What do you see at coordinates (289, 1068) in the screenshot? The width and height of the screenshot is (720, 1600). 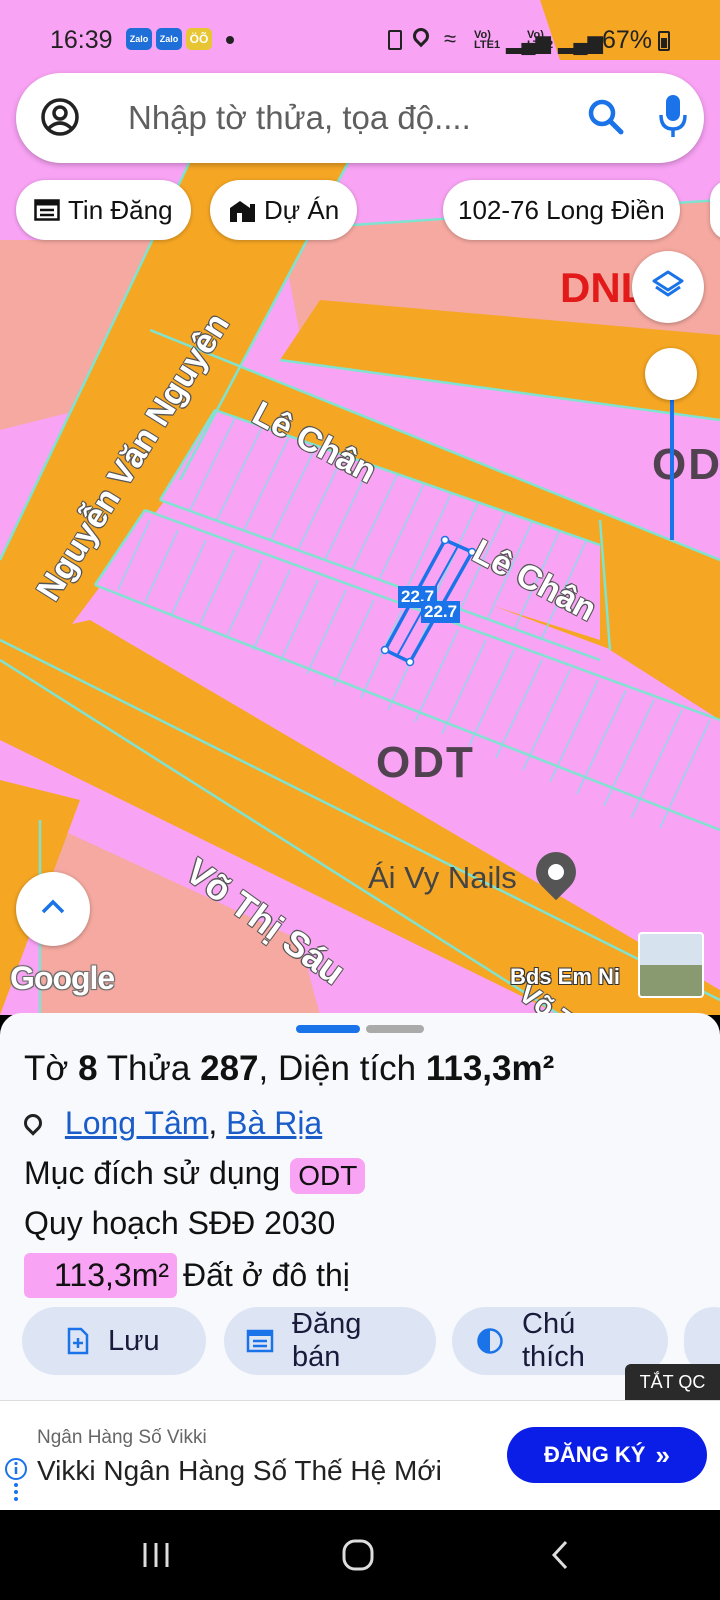 I see `parcel-title: Tờ 8 Thửa 287, Diện tích 113,3m²` at bounding box center [289, 1068].